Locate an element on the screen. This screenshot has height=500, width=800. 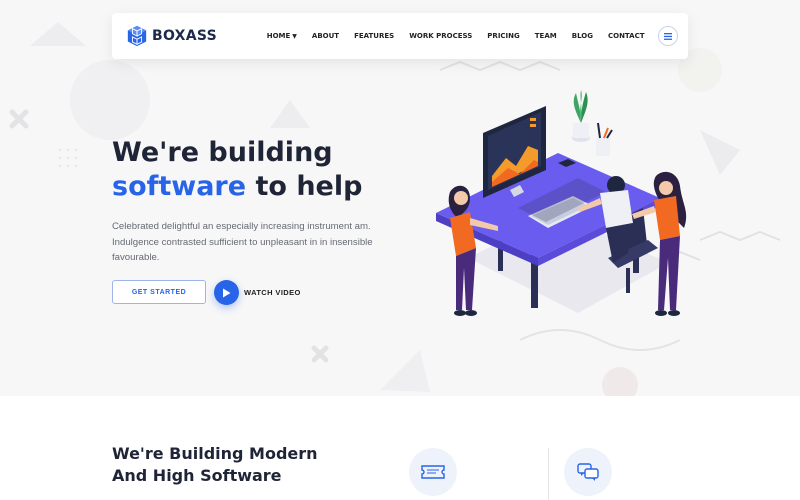
brand-logo: BOXASS is located at coordinates (171, 36).